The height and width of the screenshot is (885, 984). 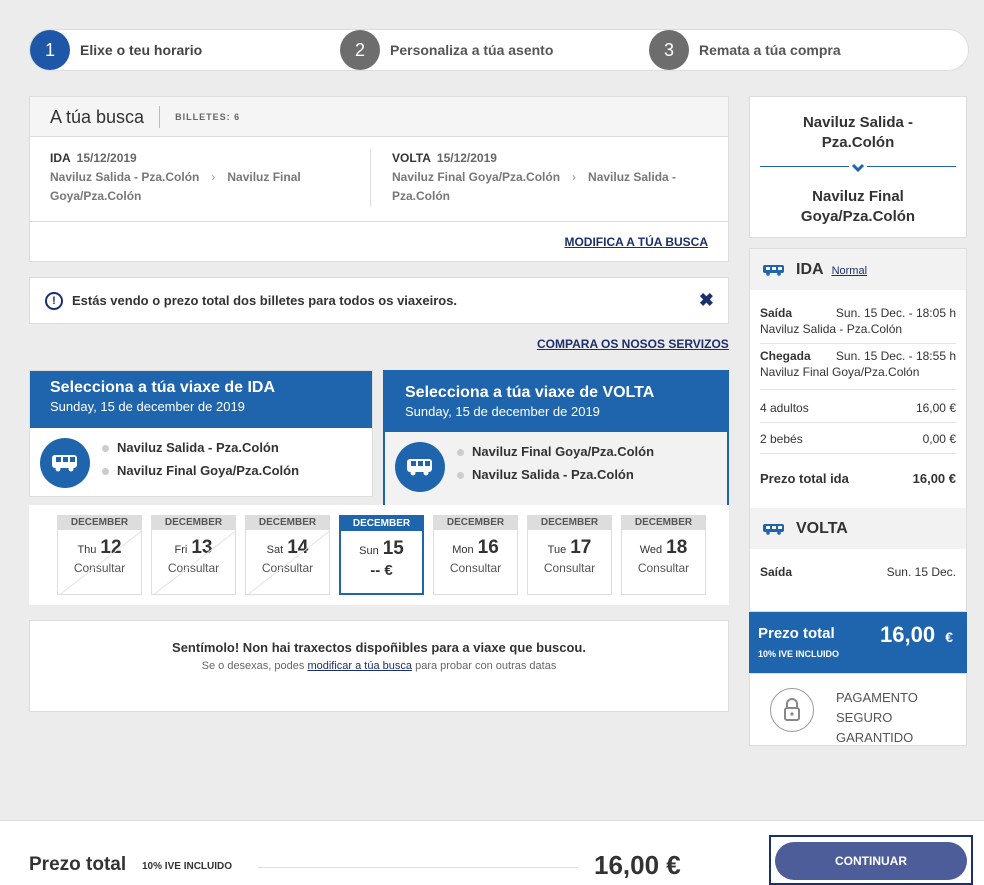 What do you see at coordinates (359, 666) in the screenshot?
I see `modify-search-inline-link: modificar a túa busca` at bounding box center [359, 666].